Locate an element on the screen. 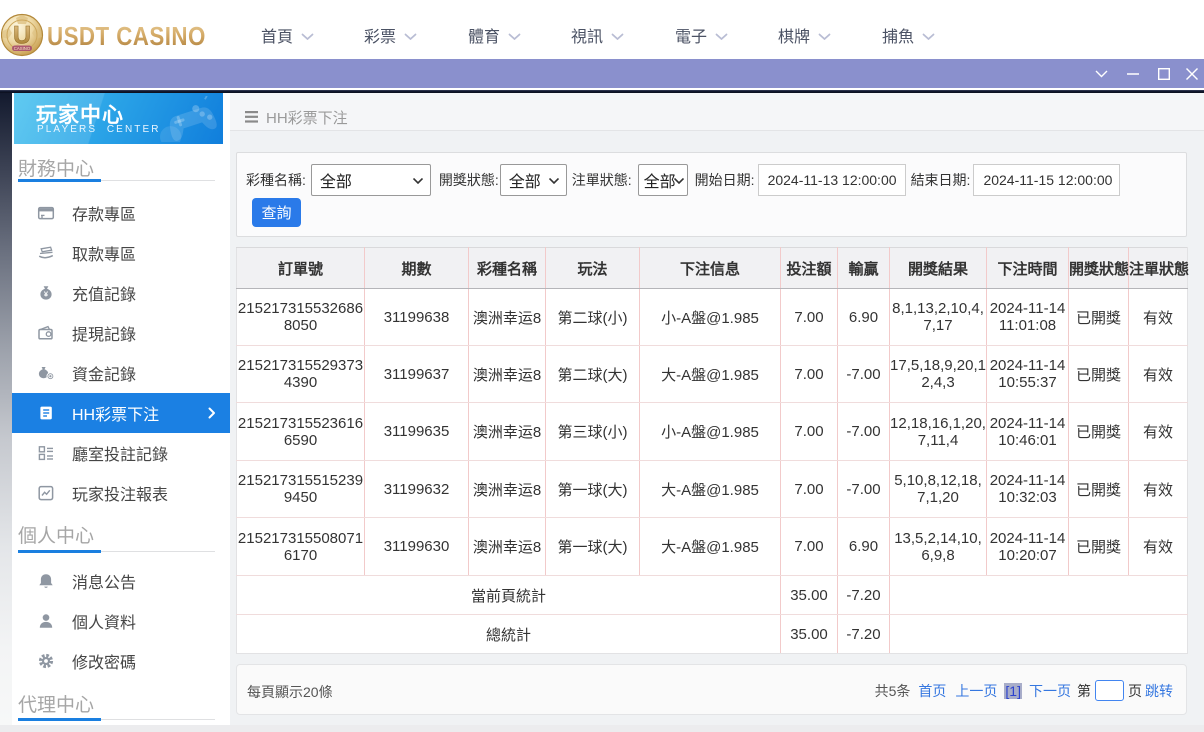  svg-text: CASINO is located at coordinates (22, 48).